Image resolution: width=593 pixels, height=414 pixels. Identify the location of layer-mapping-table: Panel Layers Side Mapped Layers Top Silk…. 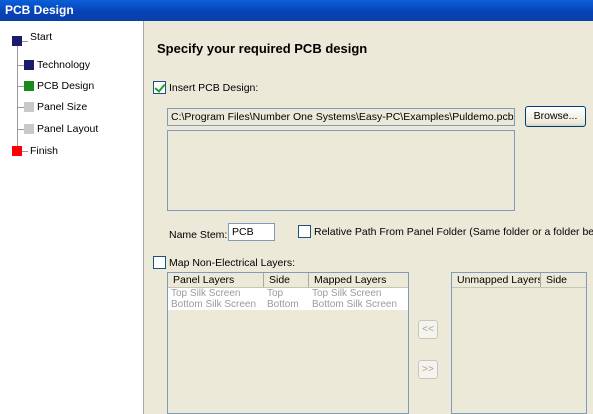
(288, 343).